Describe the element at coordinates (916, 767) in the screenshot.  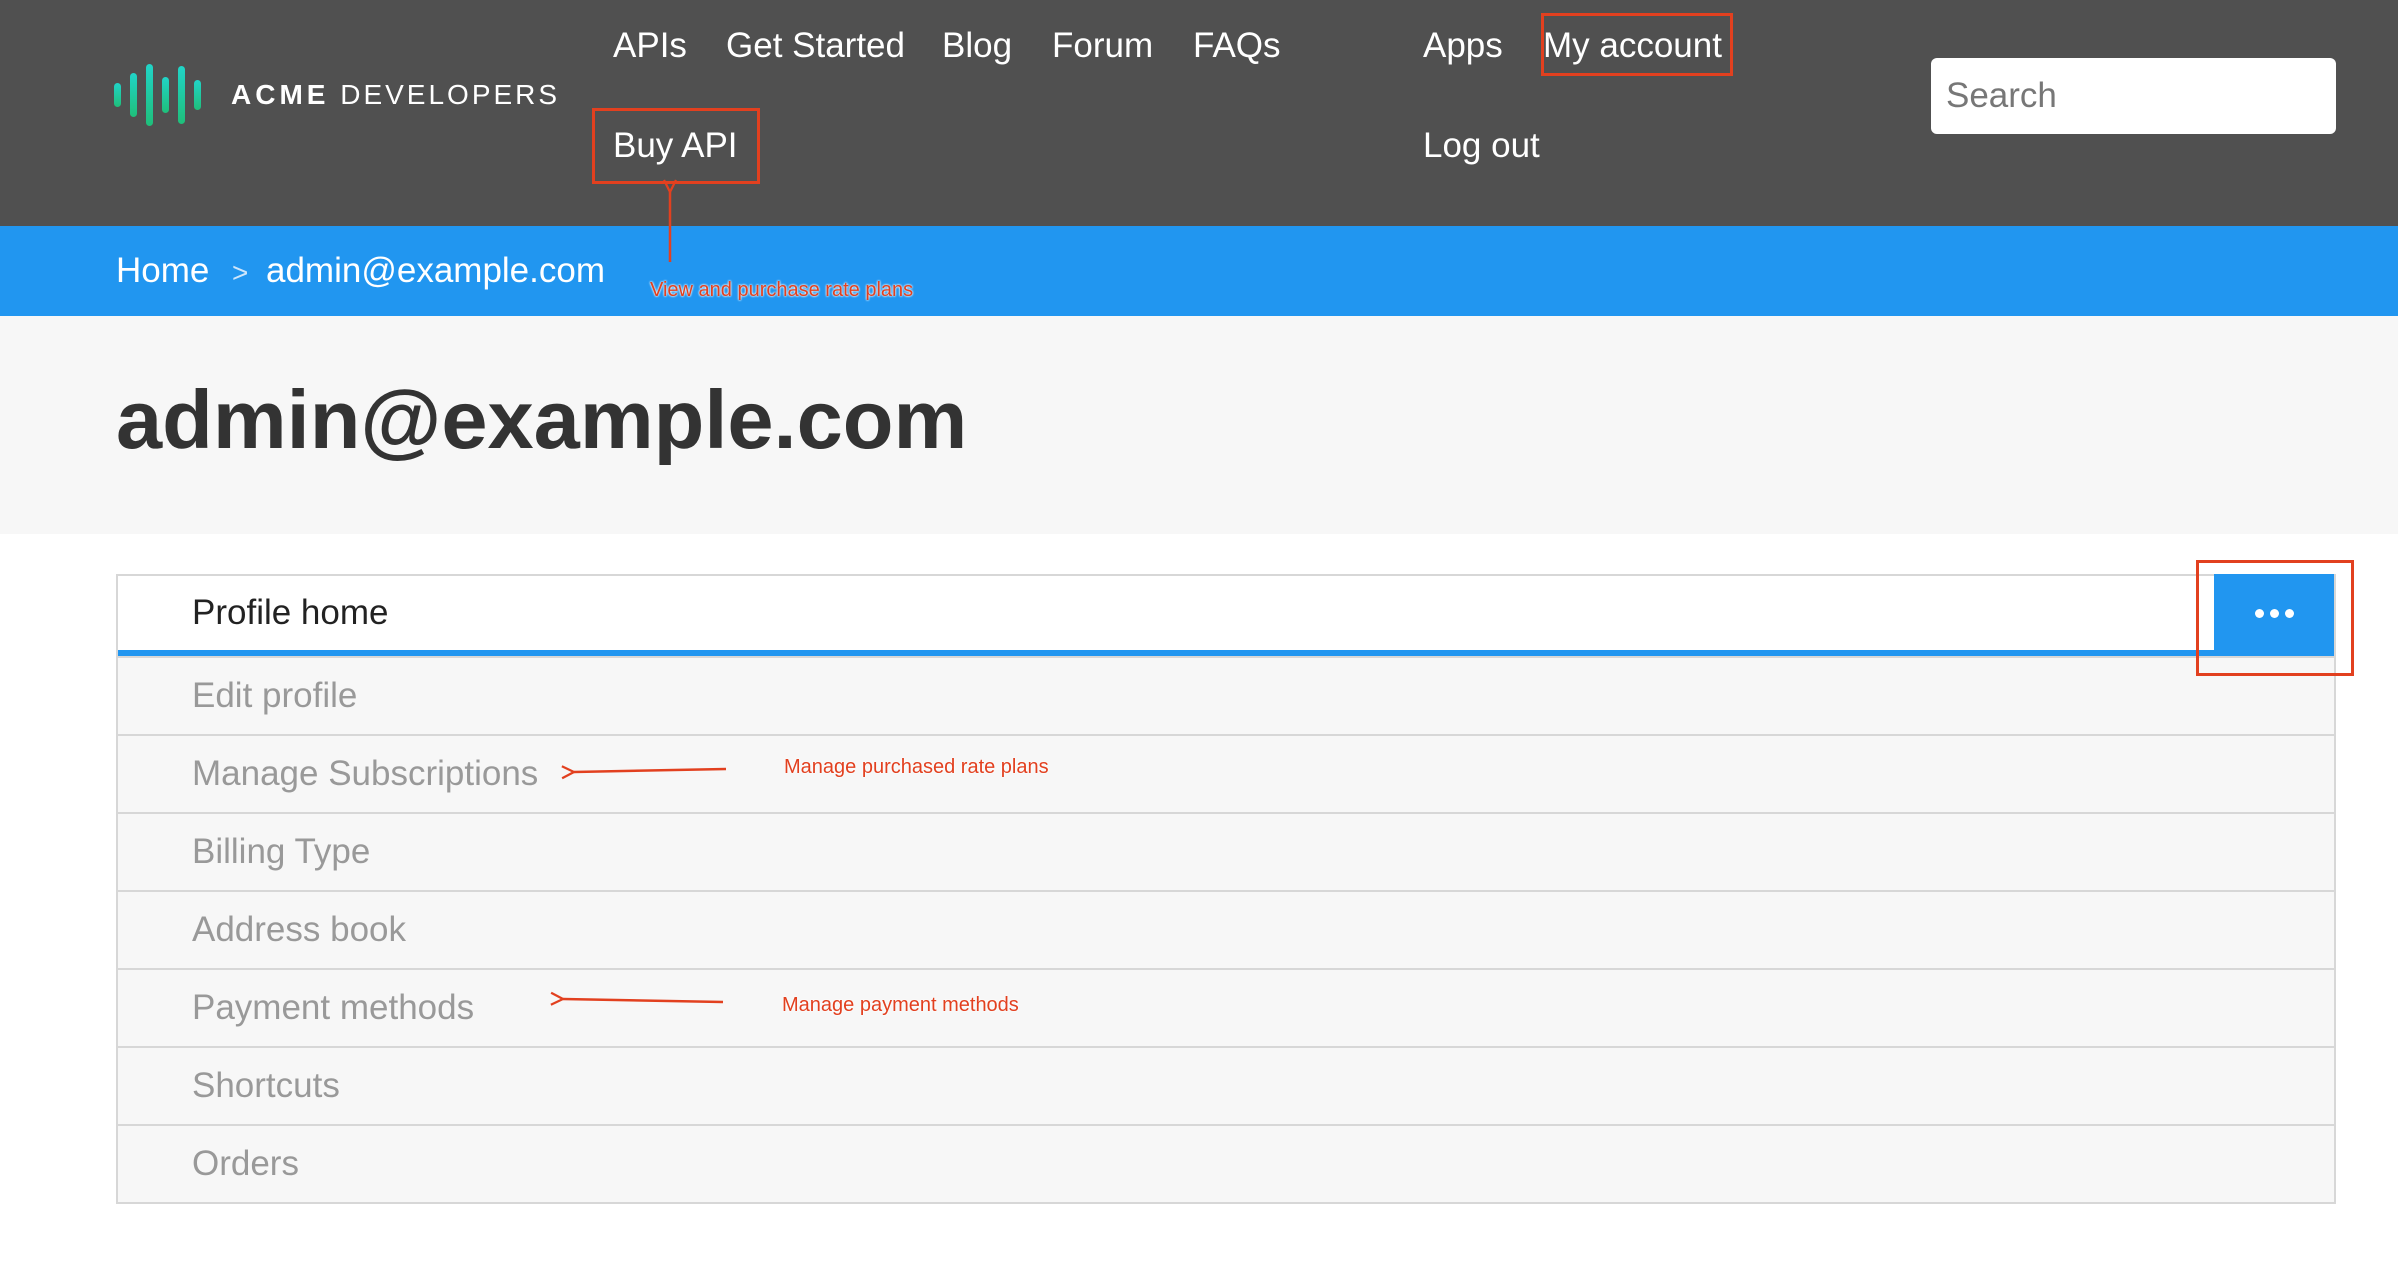
I see `annotation-subscriptions: Manage purchased rate plans` at that location.